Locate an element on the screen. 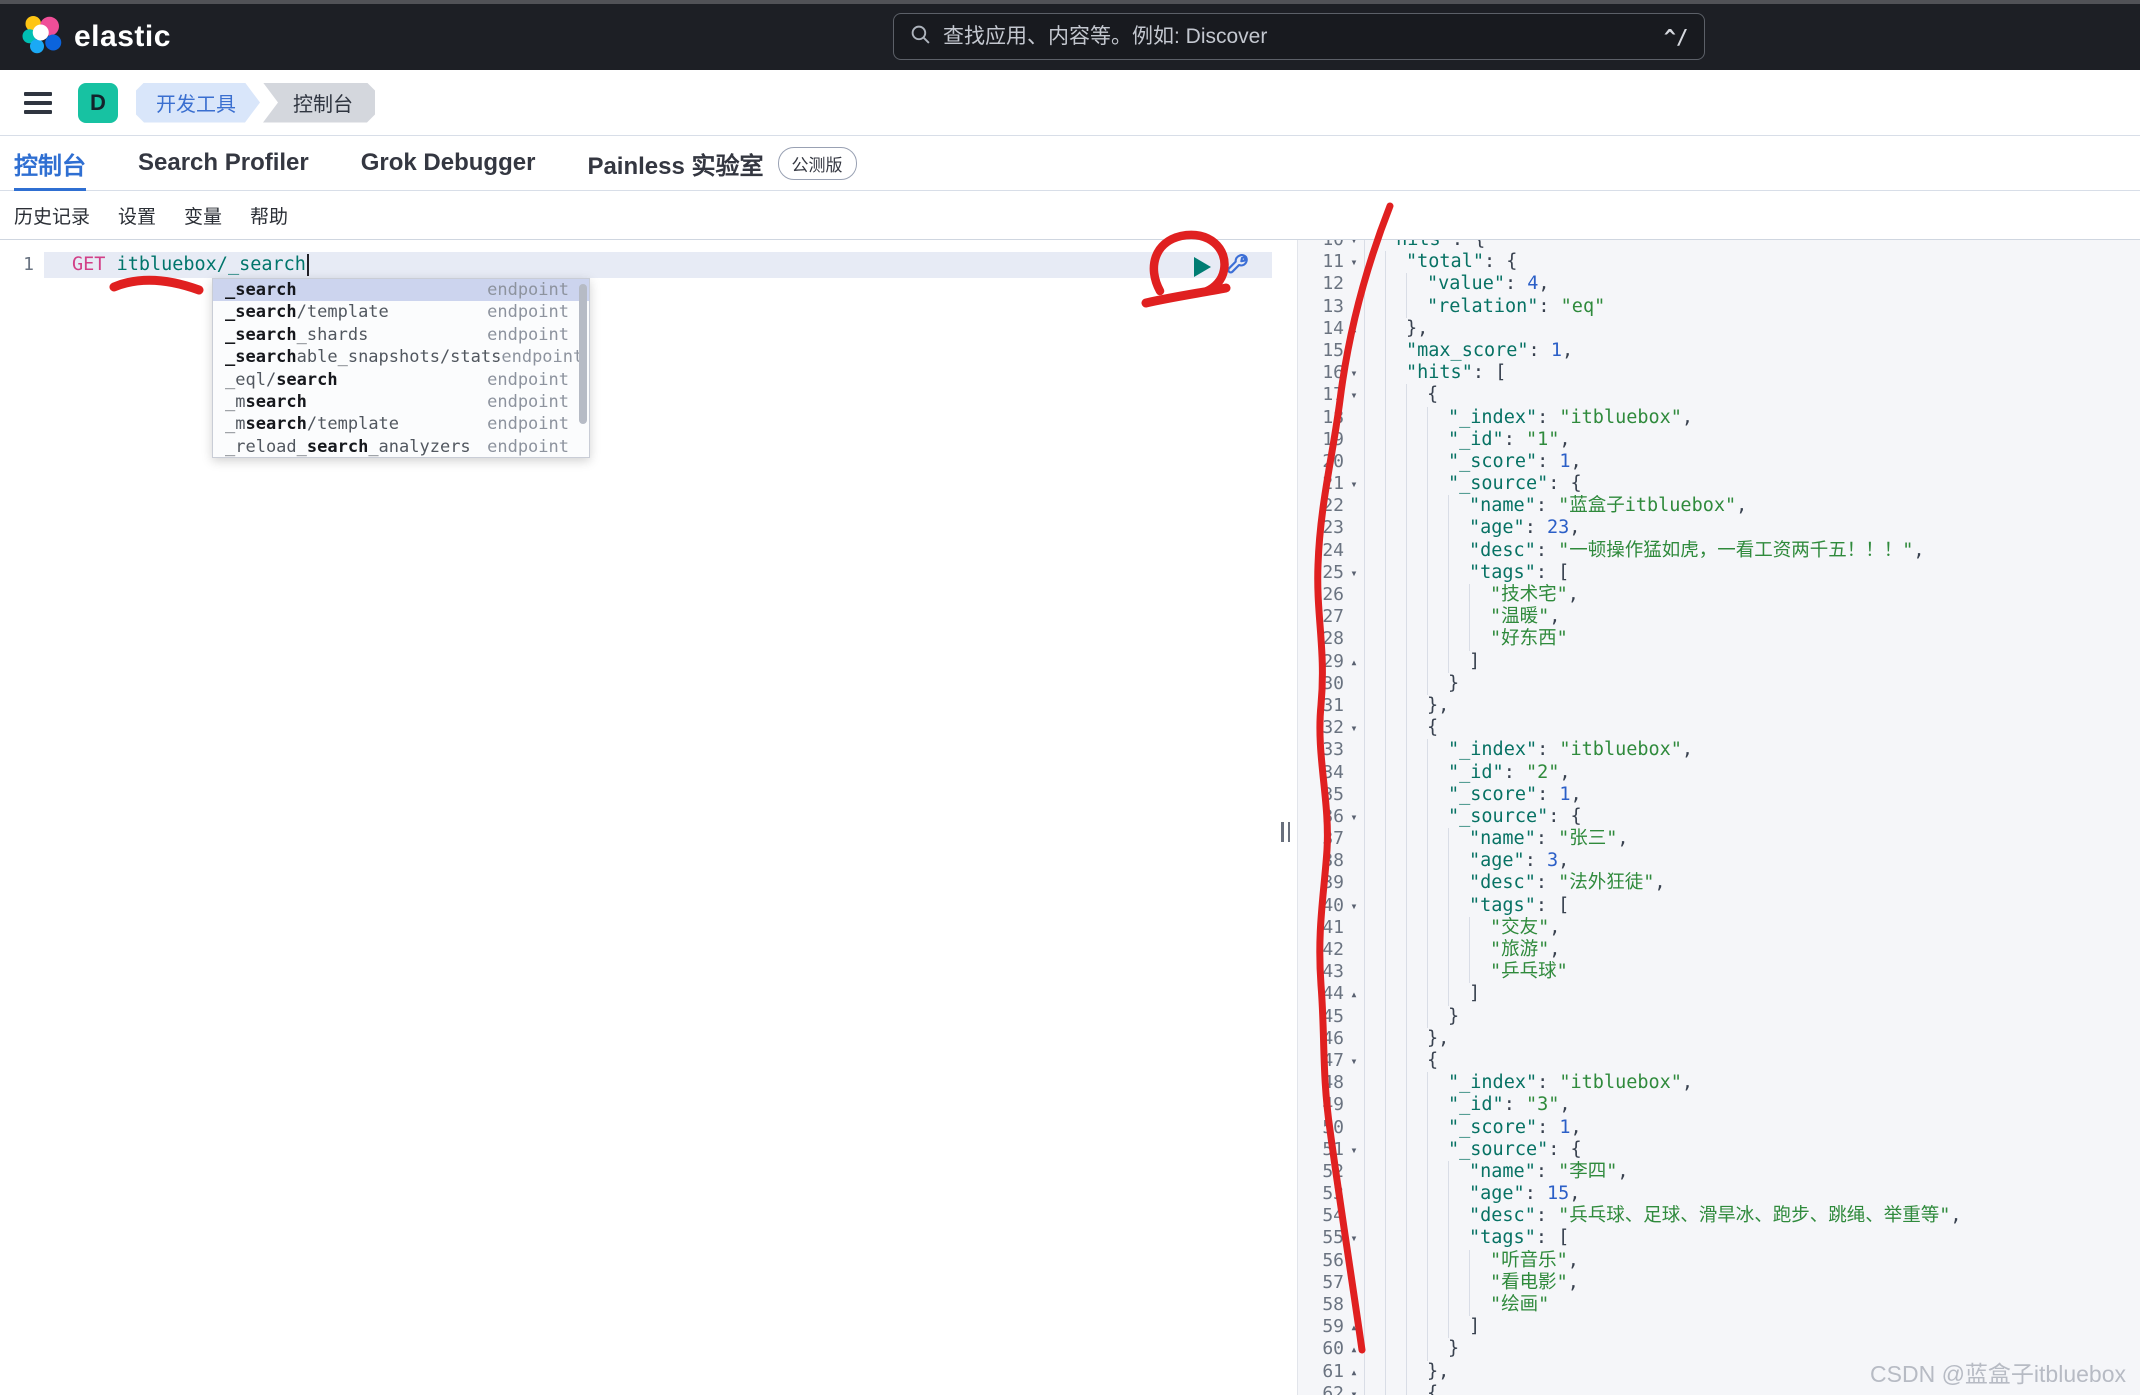 This screenshot has width=2140, height=1395. active-line-highlight: GET itbluebox/_search is located at coordinates (658, 265).